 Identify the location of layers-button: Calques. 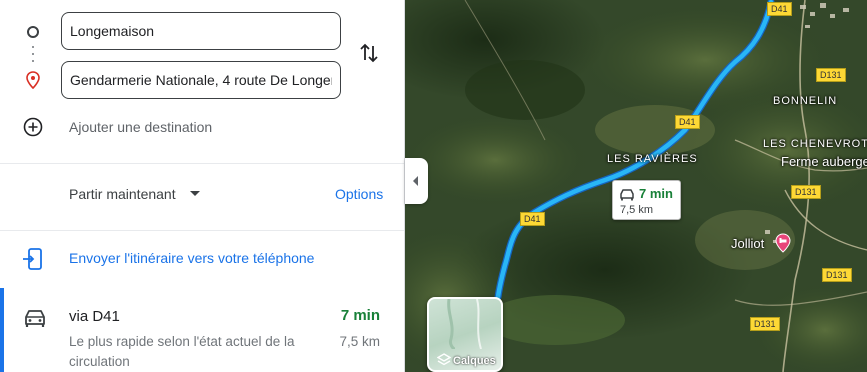
(465, 334).